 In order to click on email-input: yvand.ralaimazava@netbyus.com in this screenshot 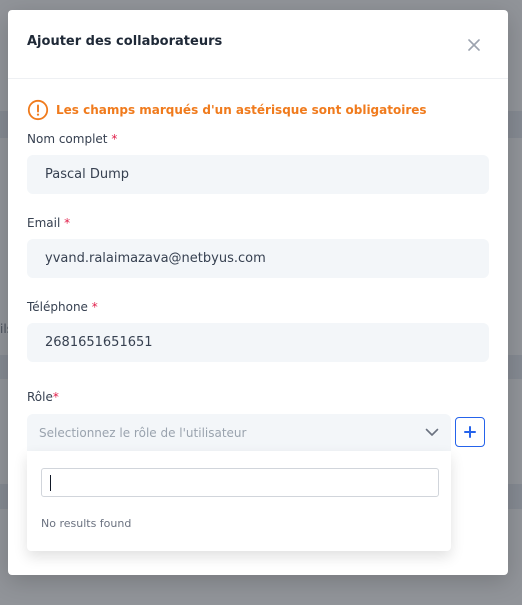, I will do `click(258, 258)`.